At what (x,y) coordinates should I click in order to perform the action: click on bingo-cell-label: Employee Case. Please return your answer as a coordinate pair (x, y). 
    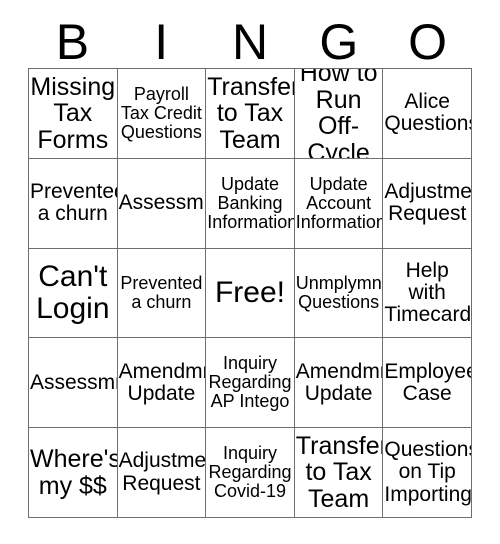
    Looking at the image, I should click on (428, 382).